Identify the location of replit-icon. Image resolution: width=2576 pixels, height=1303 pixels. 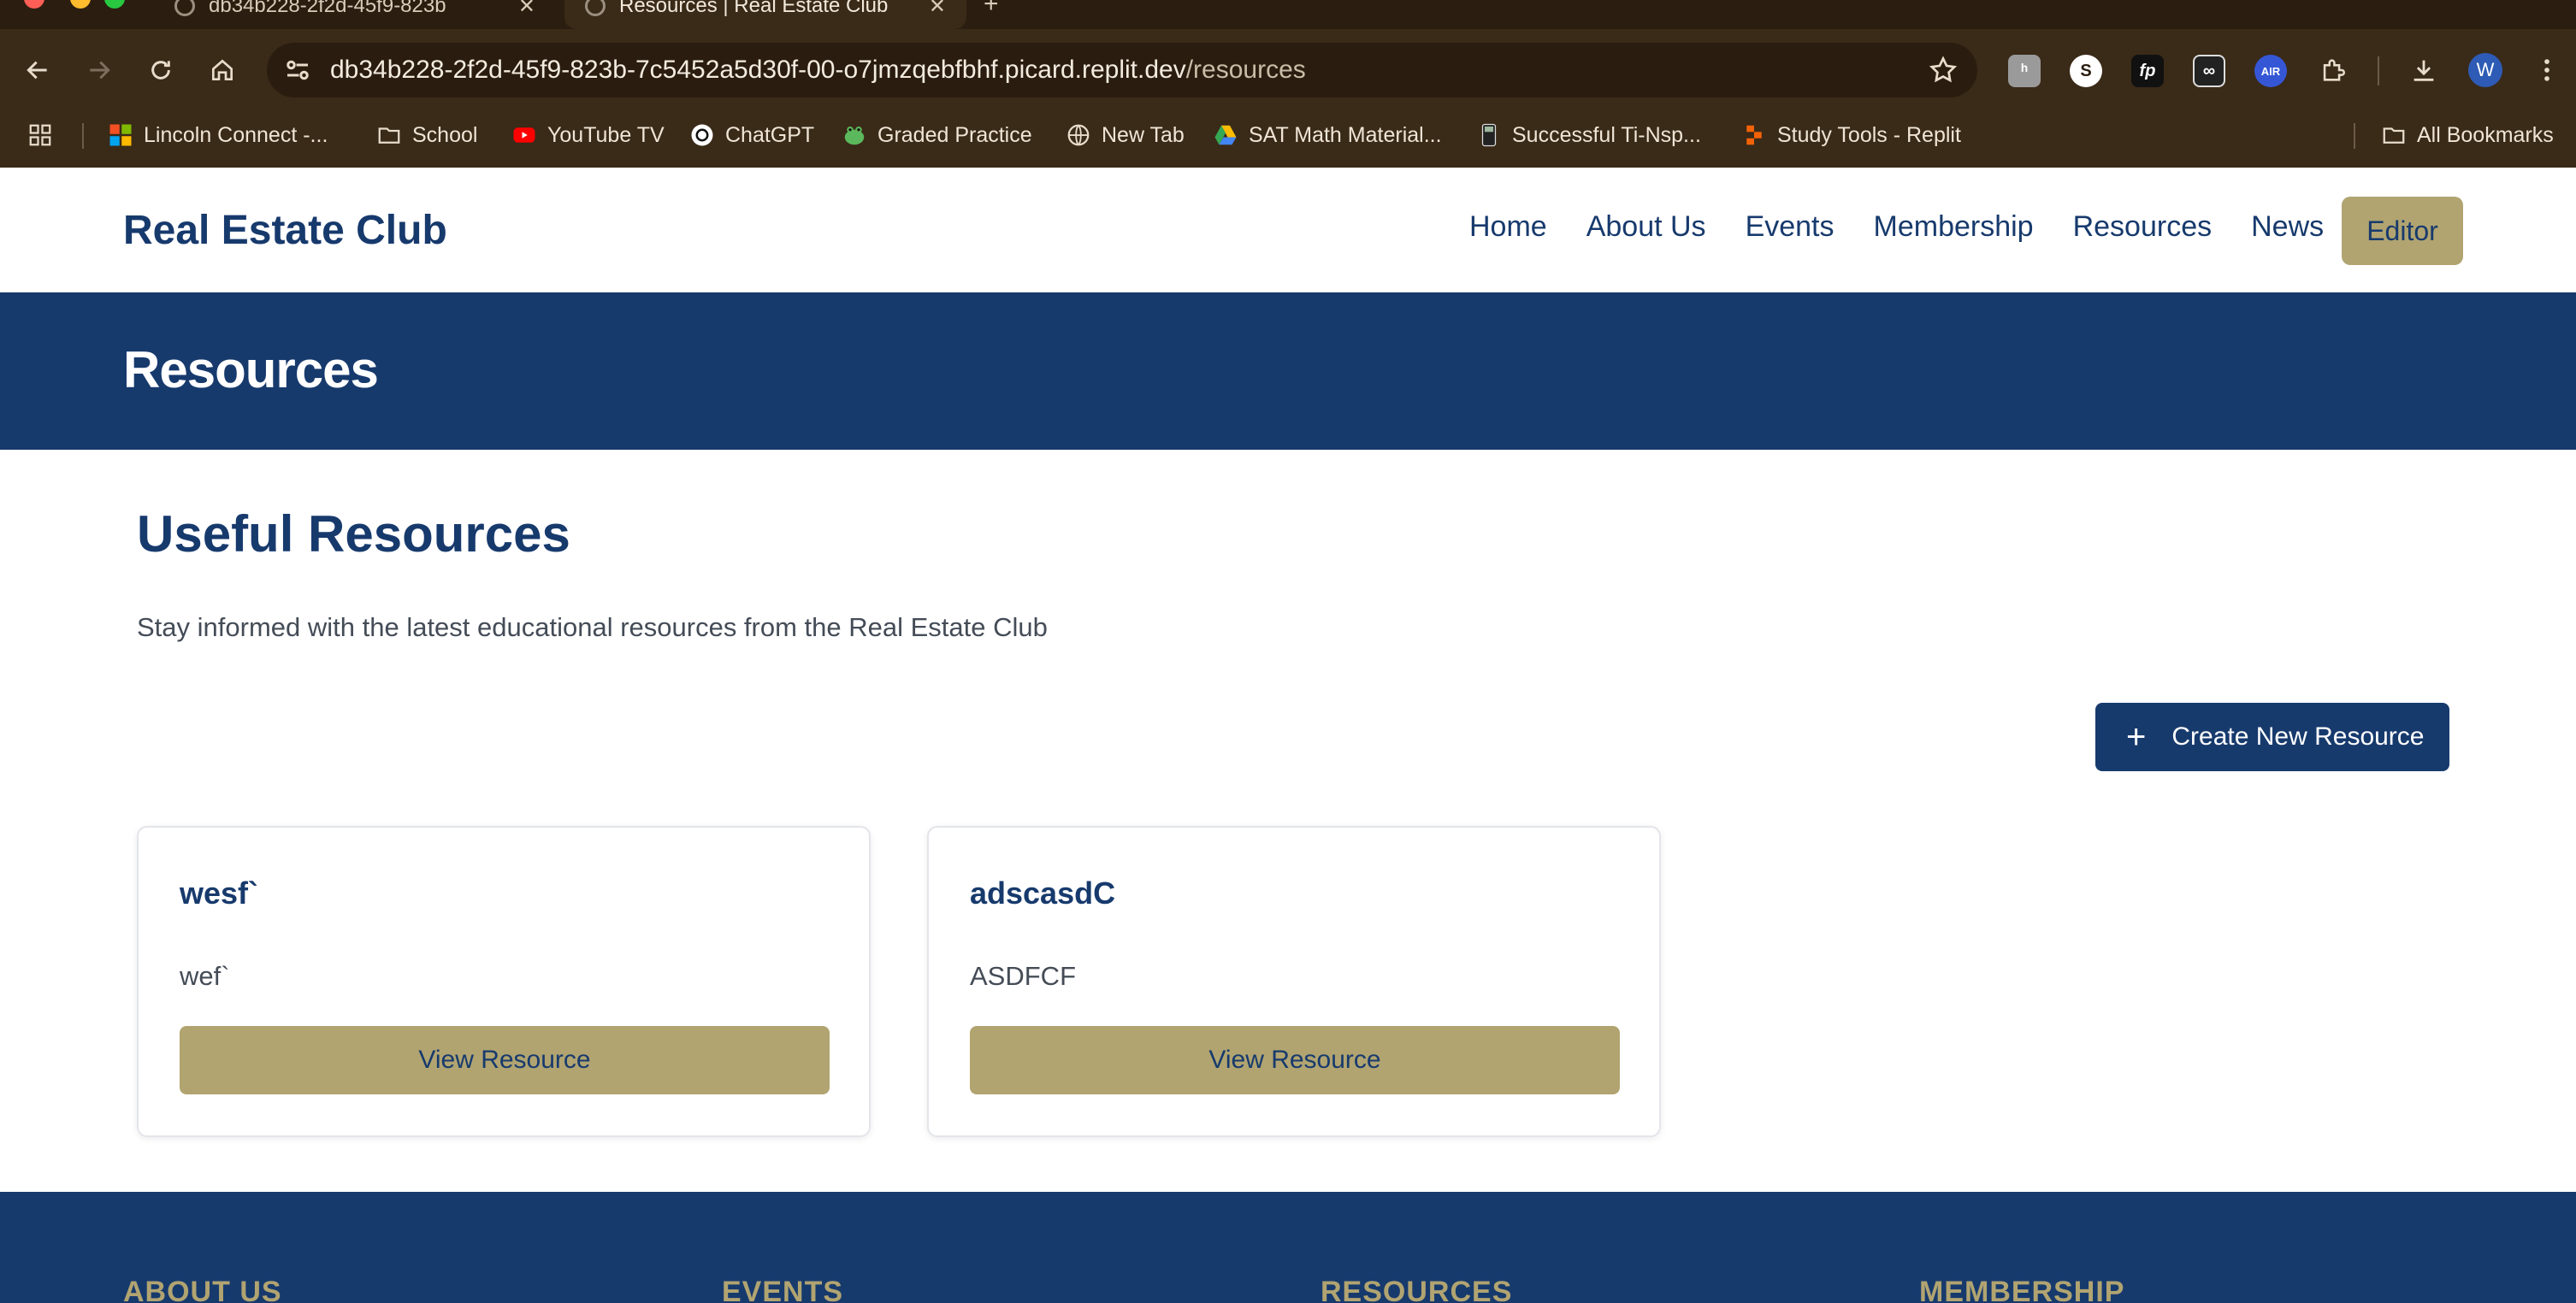
(1754, 135).